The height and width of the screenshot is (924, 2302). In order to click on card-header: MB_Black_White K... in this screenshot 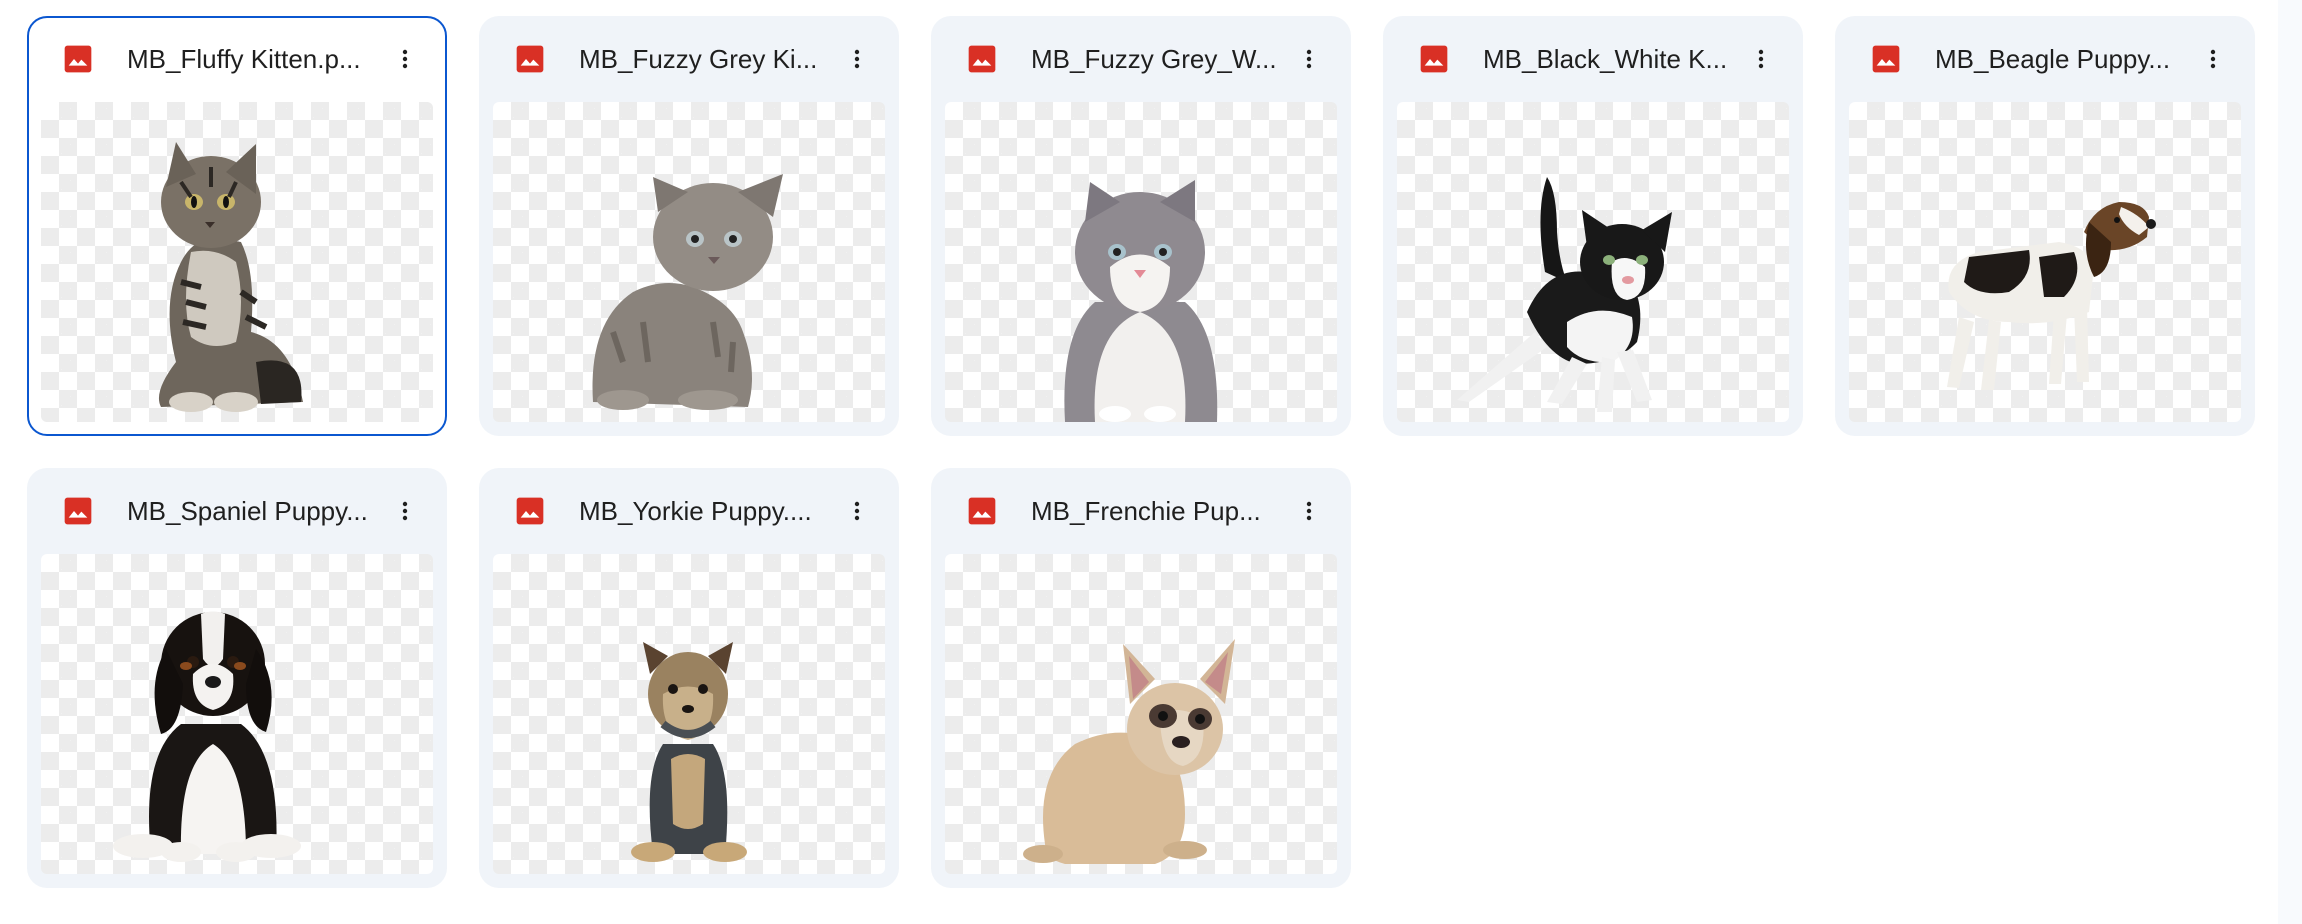, I will do `click(1593, 59)`.